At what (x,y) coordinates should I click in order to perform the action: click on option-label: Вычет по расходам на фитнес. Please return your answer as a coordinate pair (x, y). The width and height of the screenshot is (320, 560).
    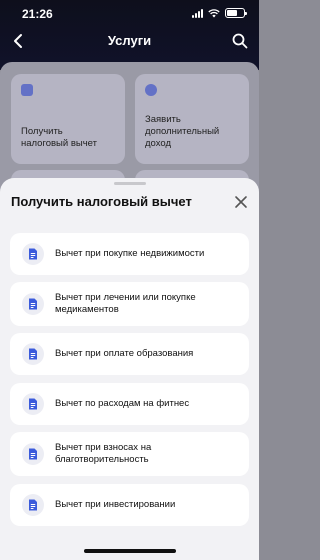
    Looking at the image, I should click on (122, 403).